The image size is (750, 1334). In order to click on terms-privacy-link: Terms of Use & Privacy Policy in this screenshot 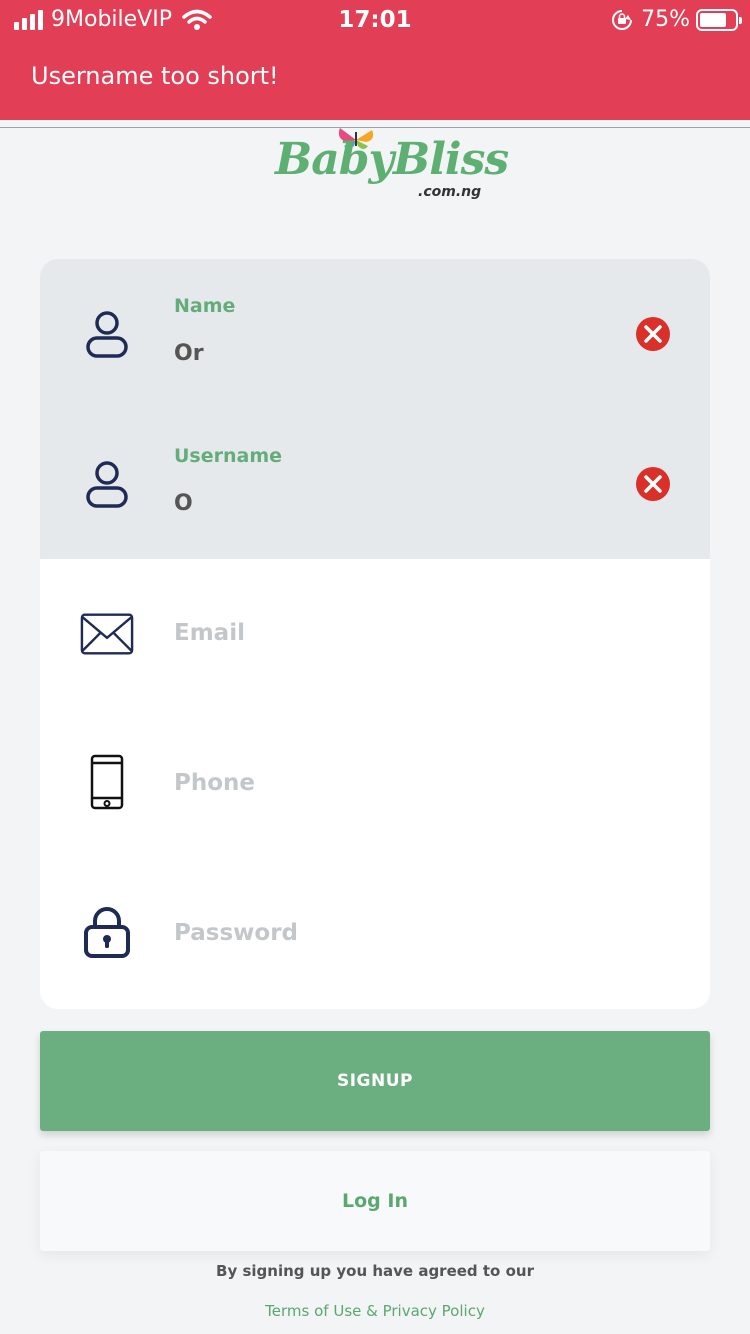, I will do `click(375, 1311)`.